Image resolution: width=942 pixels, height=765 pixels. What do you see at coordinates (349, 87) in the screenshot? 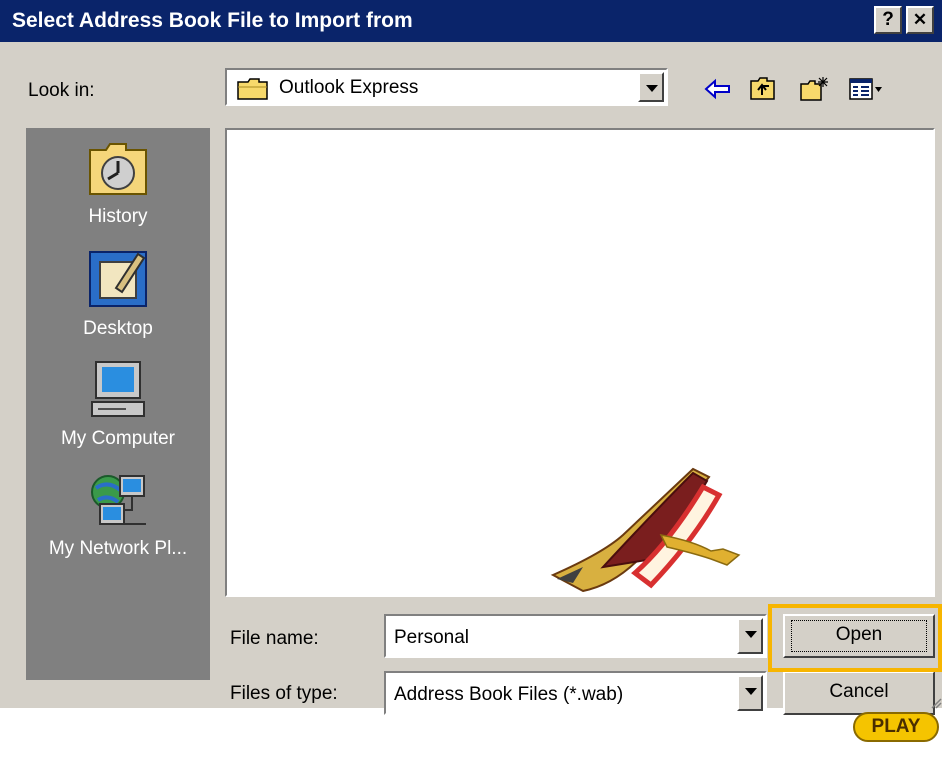
I see `look-in-value: Outlook Express` at bounding box center [349, 87].